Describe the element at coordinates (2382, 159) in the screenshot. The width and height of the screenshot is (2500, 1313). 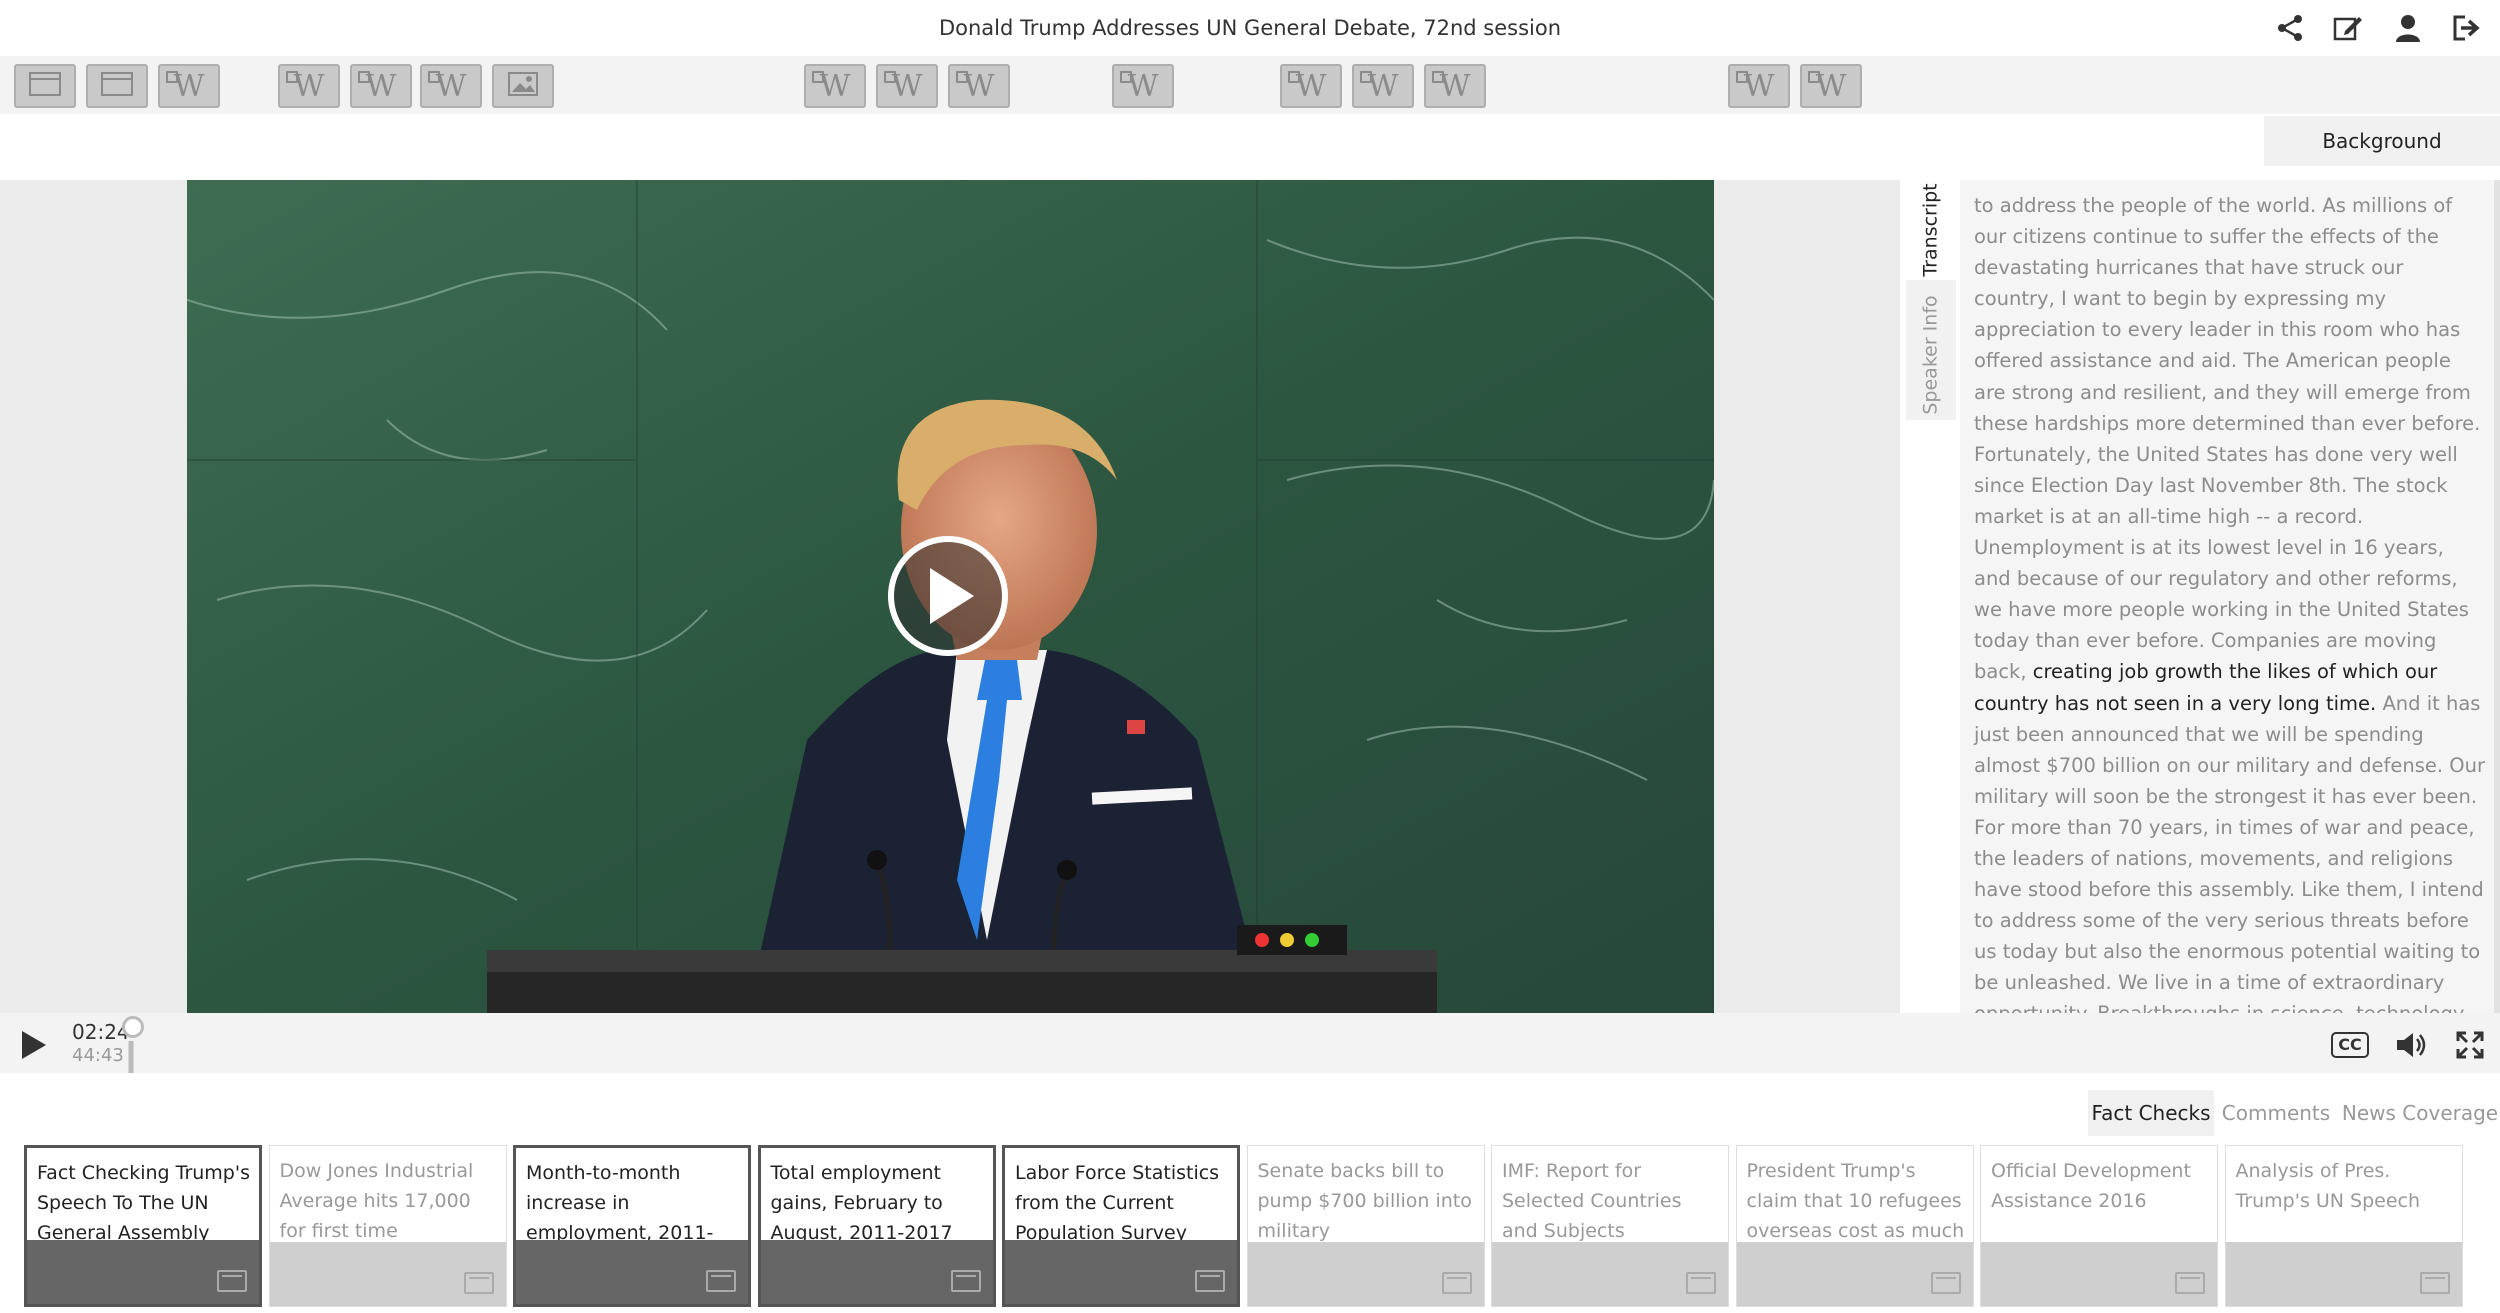
I see `background-information-tab: Background Information` at that location.